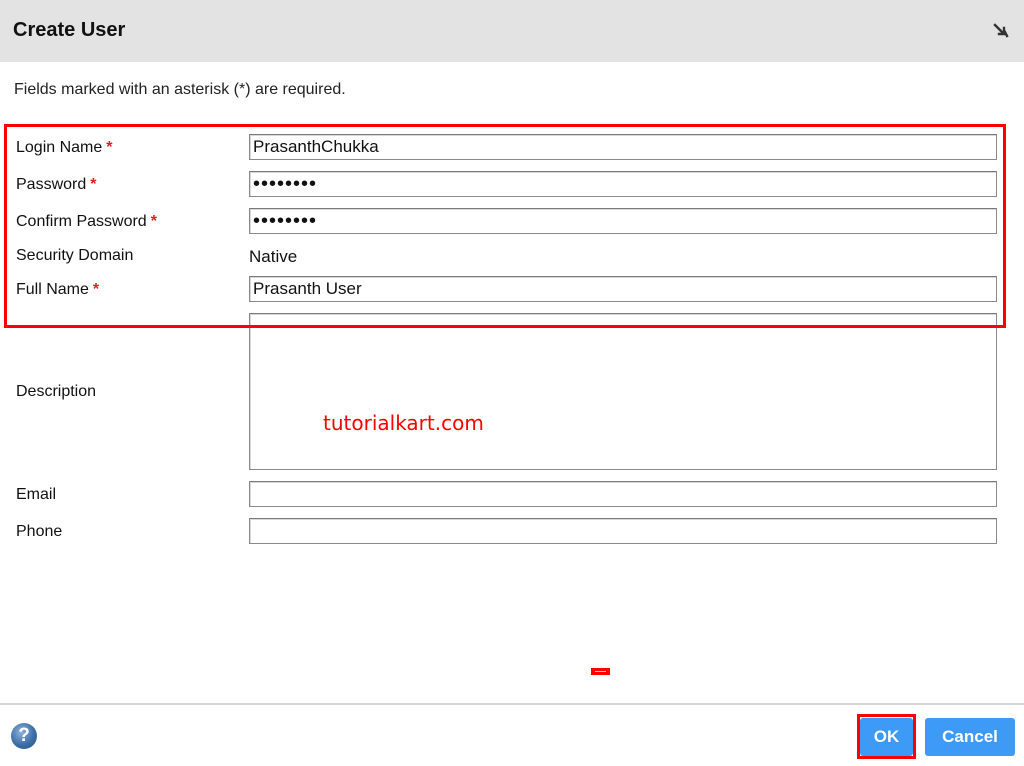 The height and width of the screenshot is (766, 1024). Describe the element at coordinates (56, 391) in the screenshot. I see `description-label: Description` at that location.